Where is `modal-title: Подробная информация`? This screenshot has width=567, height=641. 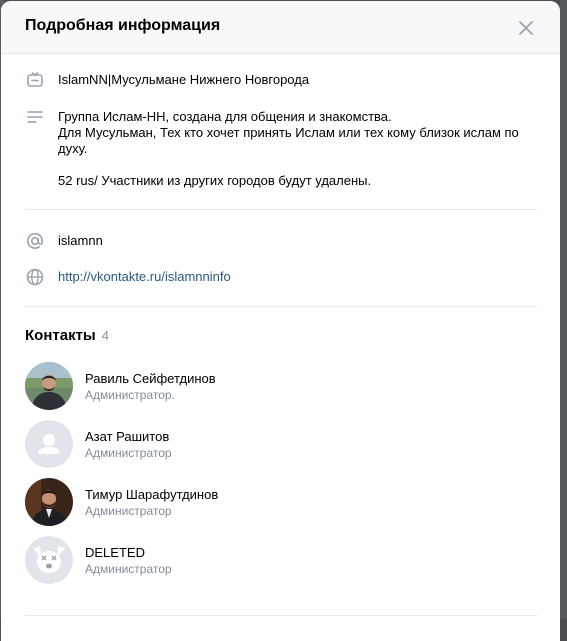 modal-title: Подробная информация is located at coordinates (123, 25).